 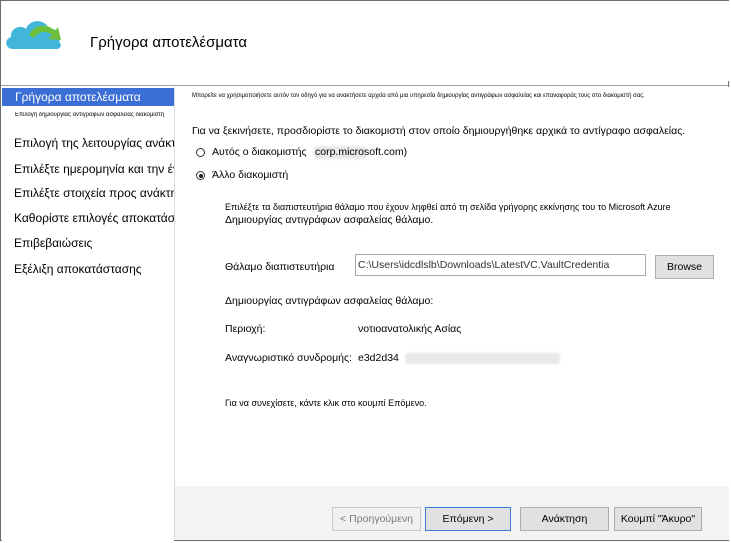 I want to click on radio-this-server-label: Αυτός ο διακομιστής, so click(x=259, y=152).